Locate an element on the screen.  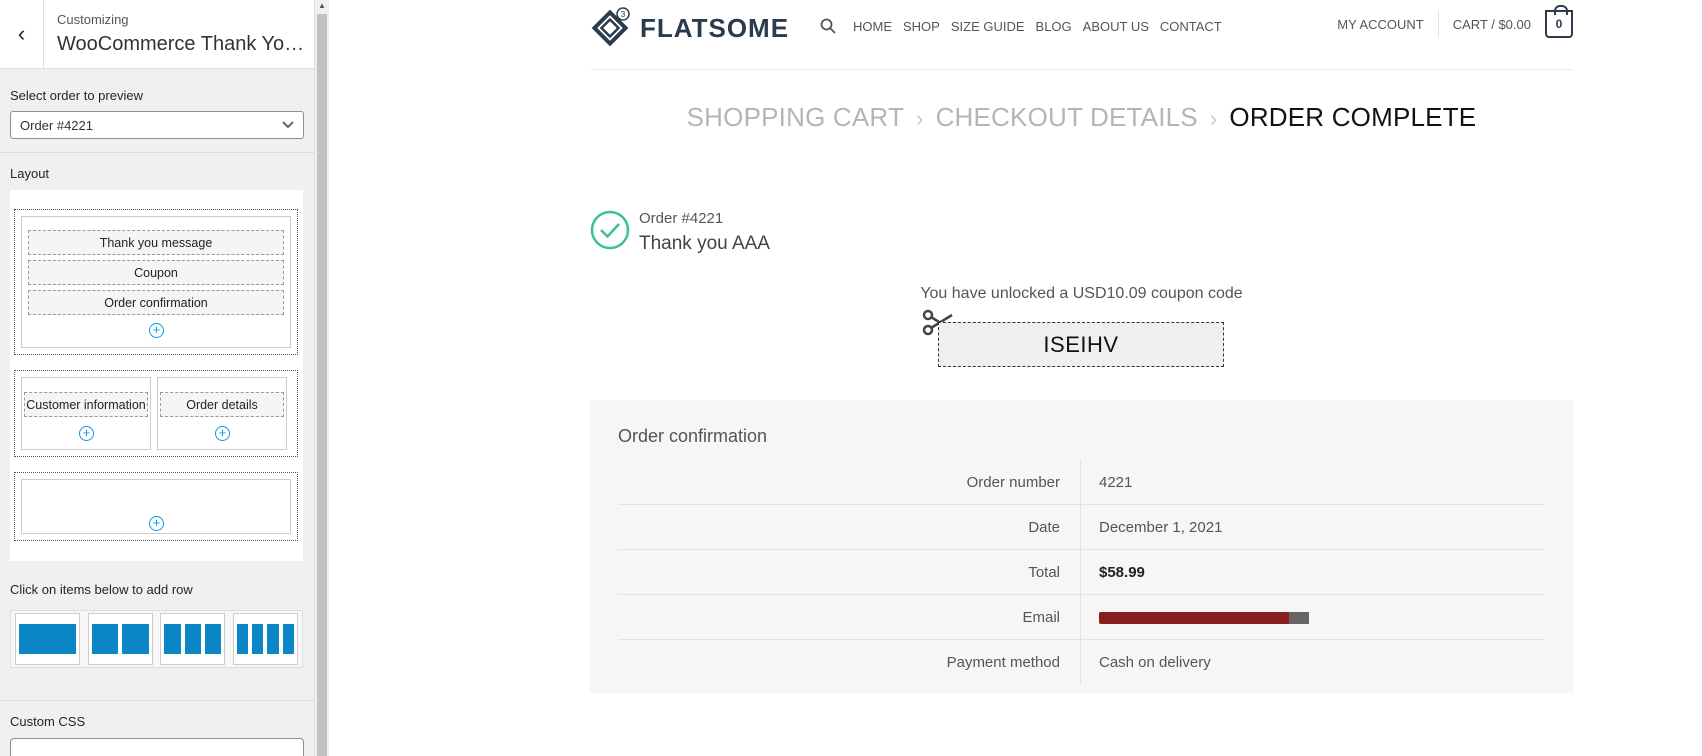
back-button: ‹ is located at coordinates (22, 34).